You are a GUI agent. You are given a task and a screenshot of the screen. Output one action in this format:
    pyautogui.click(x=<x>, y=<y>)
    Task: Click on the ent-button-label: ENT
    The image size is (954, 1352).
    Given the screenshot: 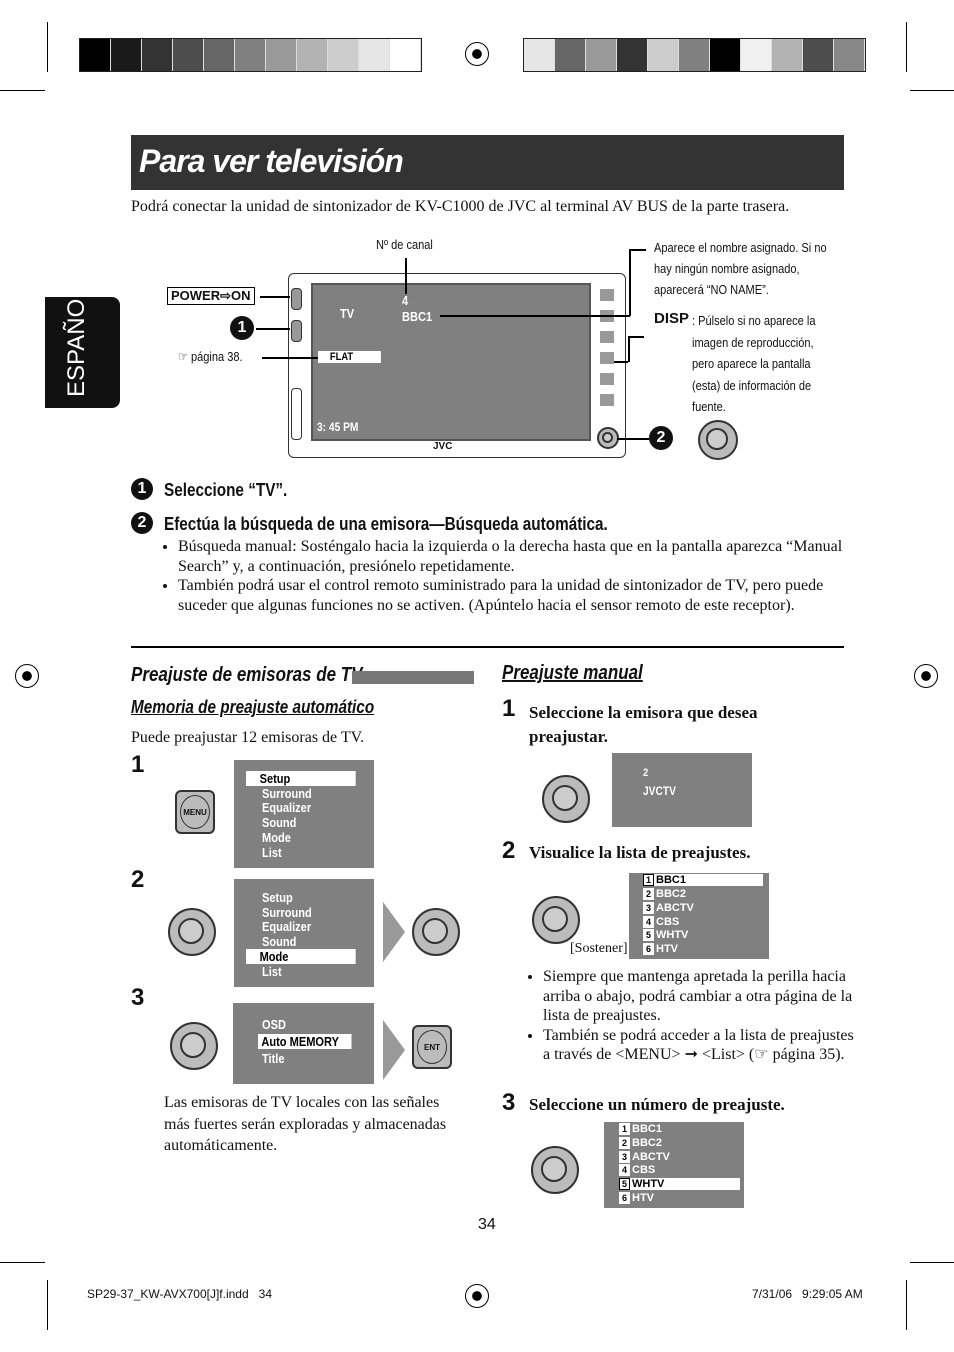 What is the action you would take?
    pyautogui.click(x=432, y=1047)
    